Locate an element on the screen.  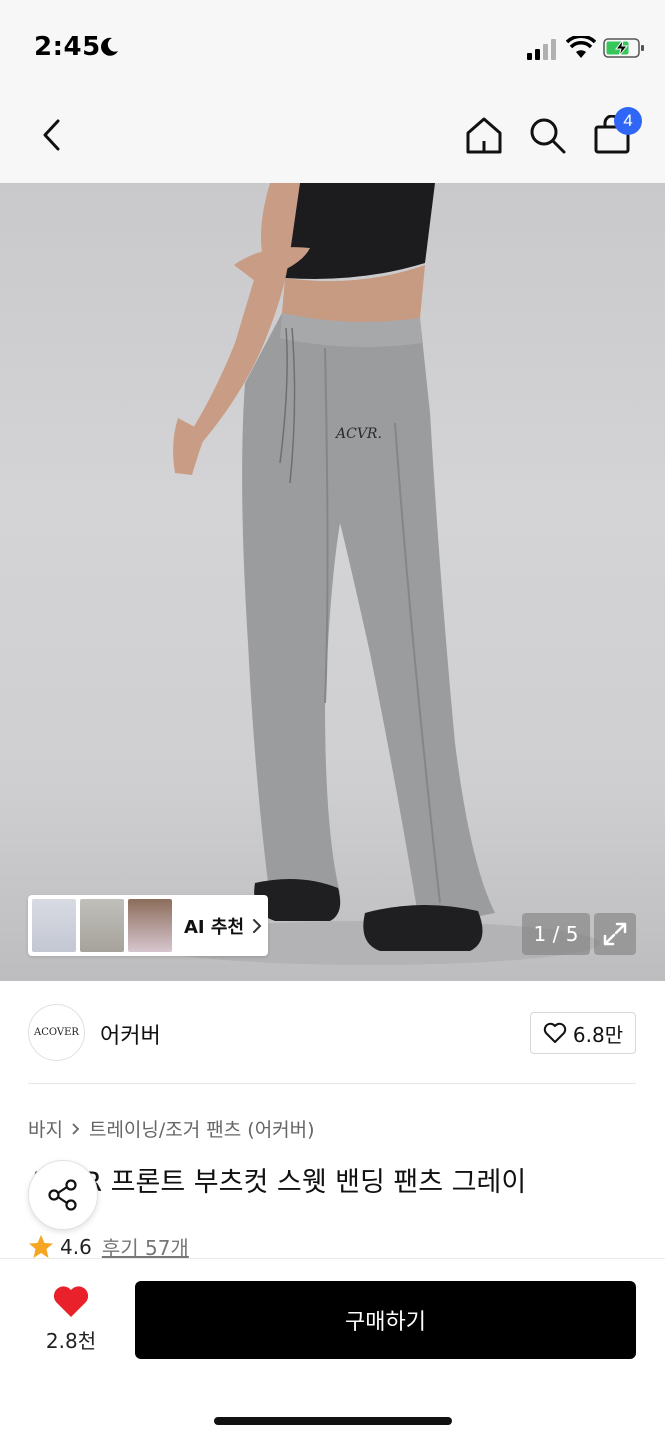
search-button is located at coordinates (547, 135).